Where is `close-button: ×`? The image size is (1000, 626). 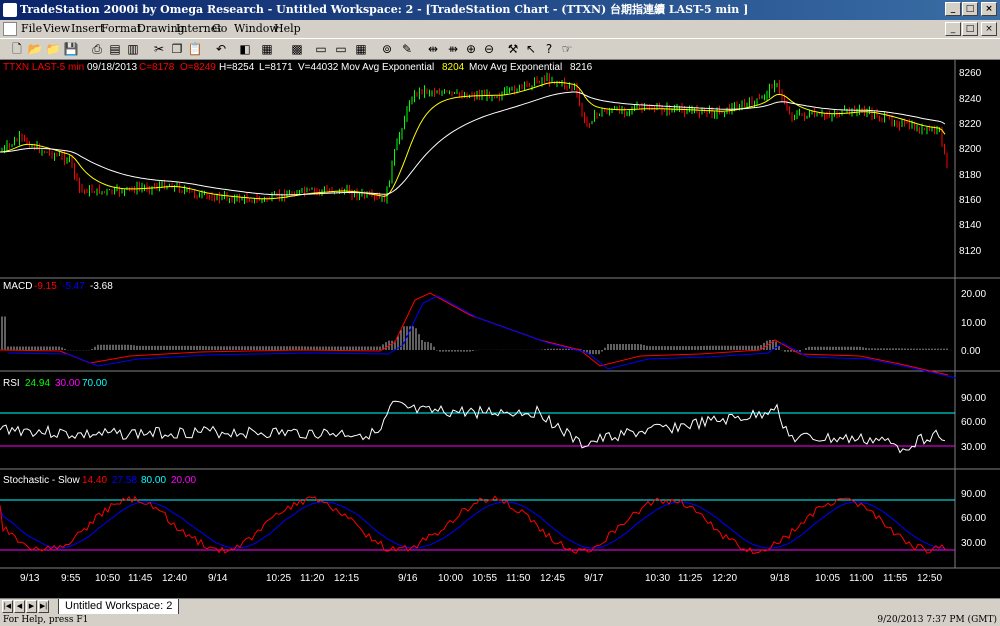
close-button: × is located at coordinates (989, 9).